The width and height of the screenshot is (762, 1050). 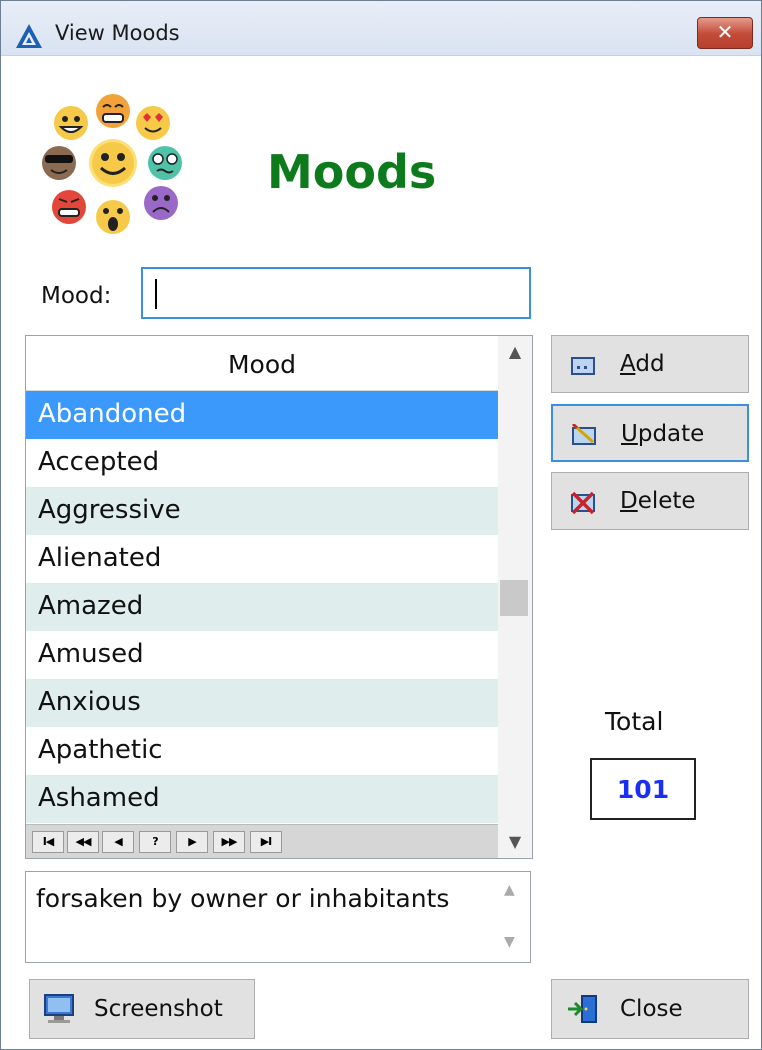 What do you see at coordinates (658, 501) in the screenshot?
I see `delete-button-label: Delete` at bounding box center [658, 501].